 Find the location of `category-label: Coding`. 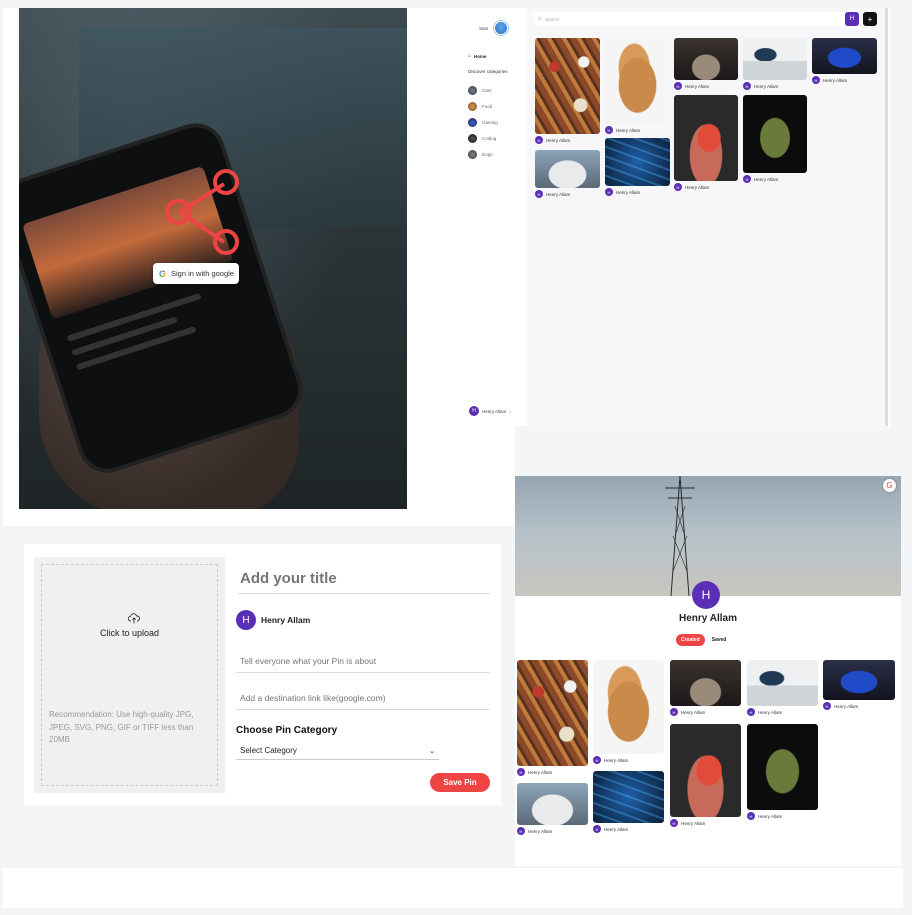

category-label: Coding is located at coordinates (489, 138).